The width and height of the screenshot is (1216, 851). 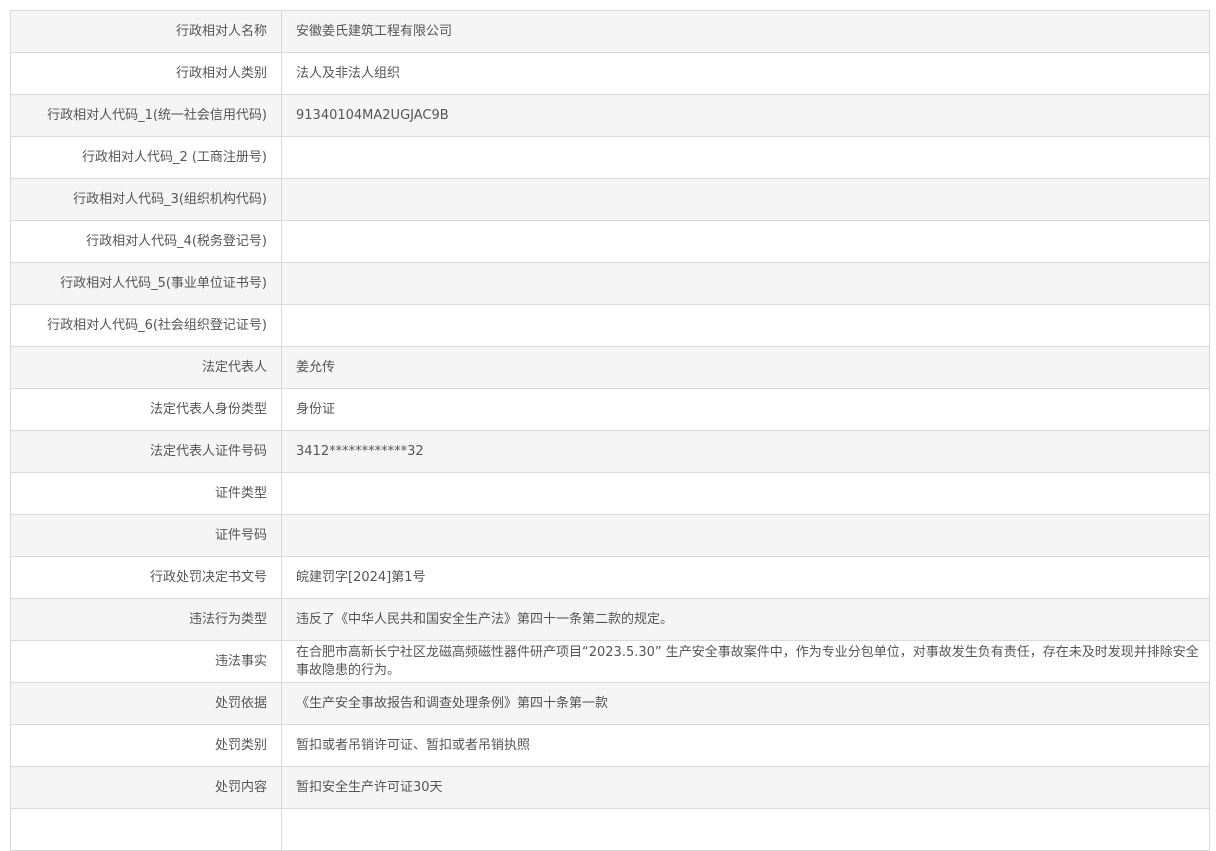 I want to click on table-row: 法定代表人身份类型 身份证, so click(x=610, y=409).